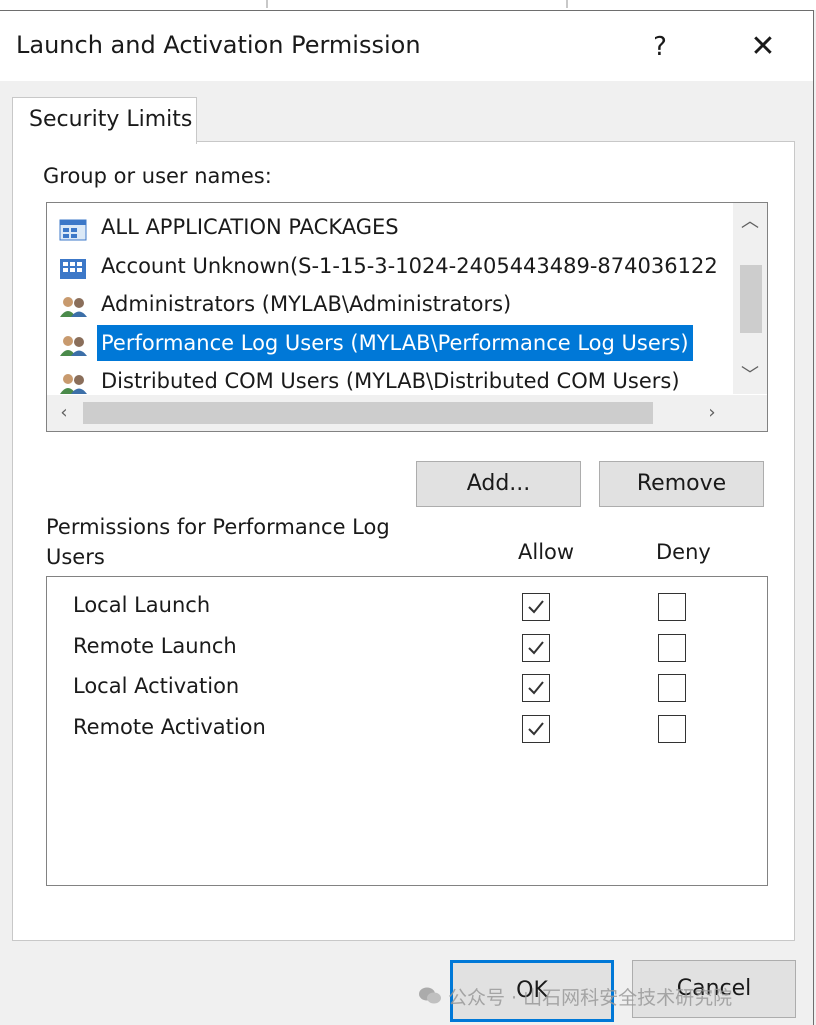 This screenshot has height=1025, width=816. Describe the element at coordinates (104, 120) in the screenshot. I see `tab-security-limits: Security Limits` at that location.